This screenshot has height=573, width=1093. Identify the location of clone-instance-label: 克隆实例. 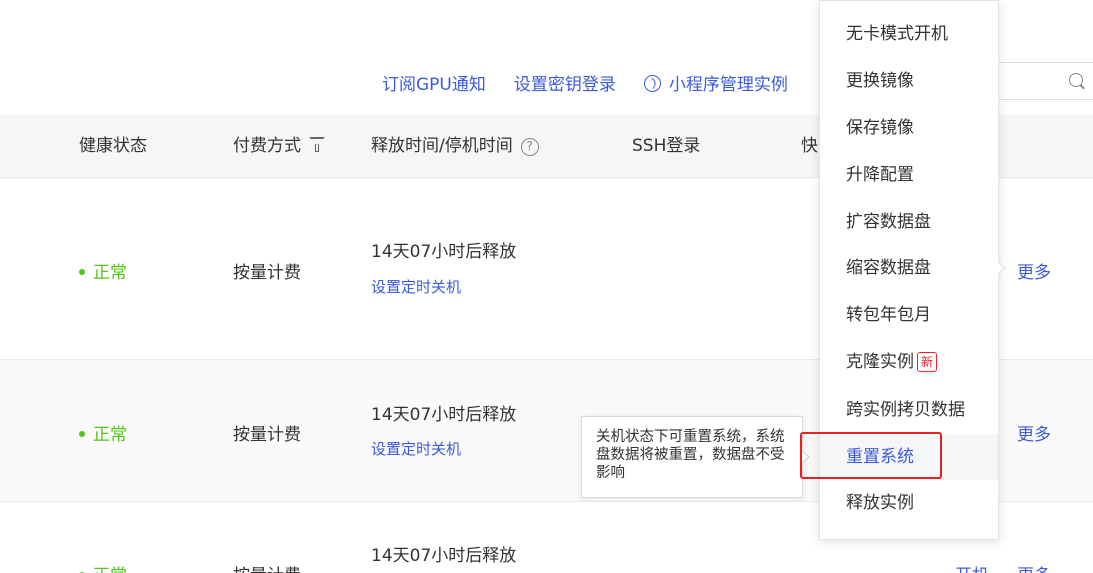
(880, 362).